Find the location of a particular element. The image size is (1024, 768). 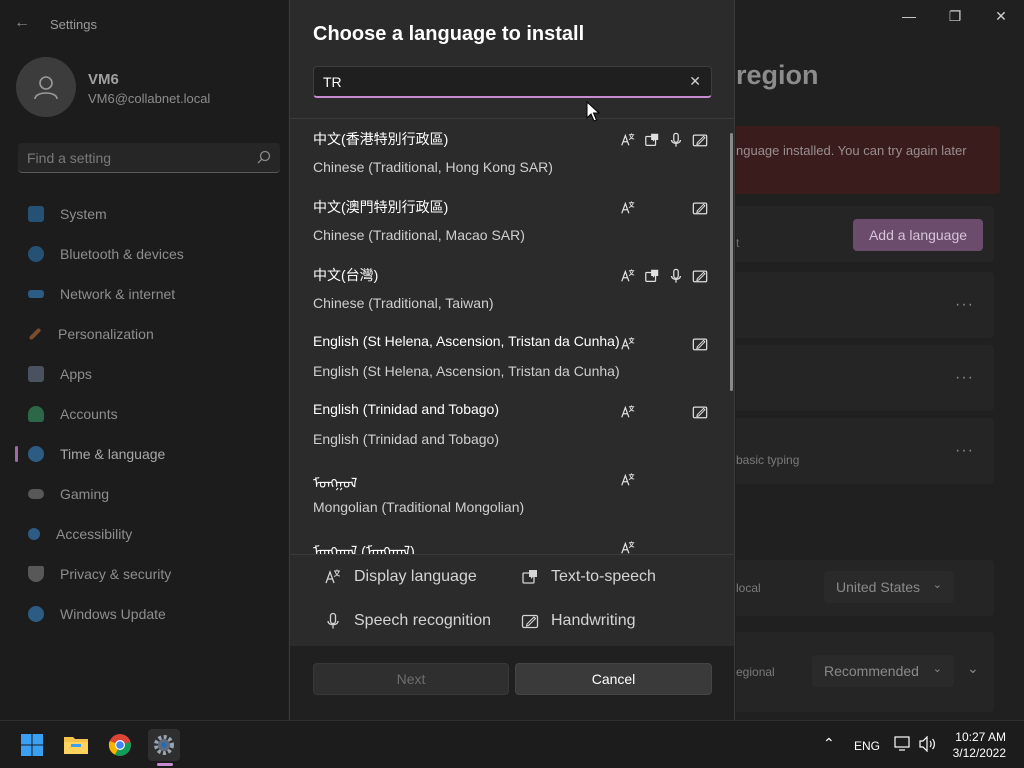

nav-item-accessibility: Accessibility is located at coordinates (144, 534).